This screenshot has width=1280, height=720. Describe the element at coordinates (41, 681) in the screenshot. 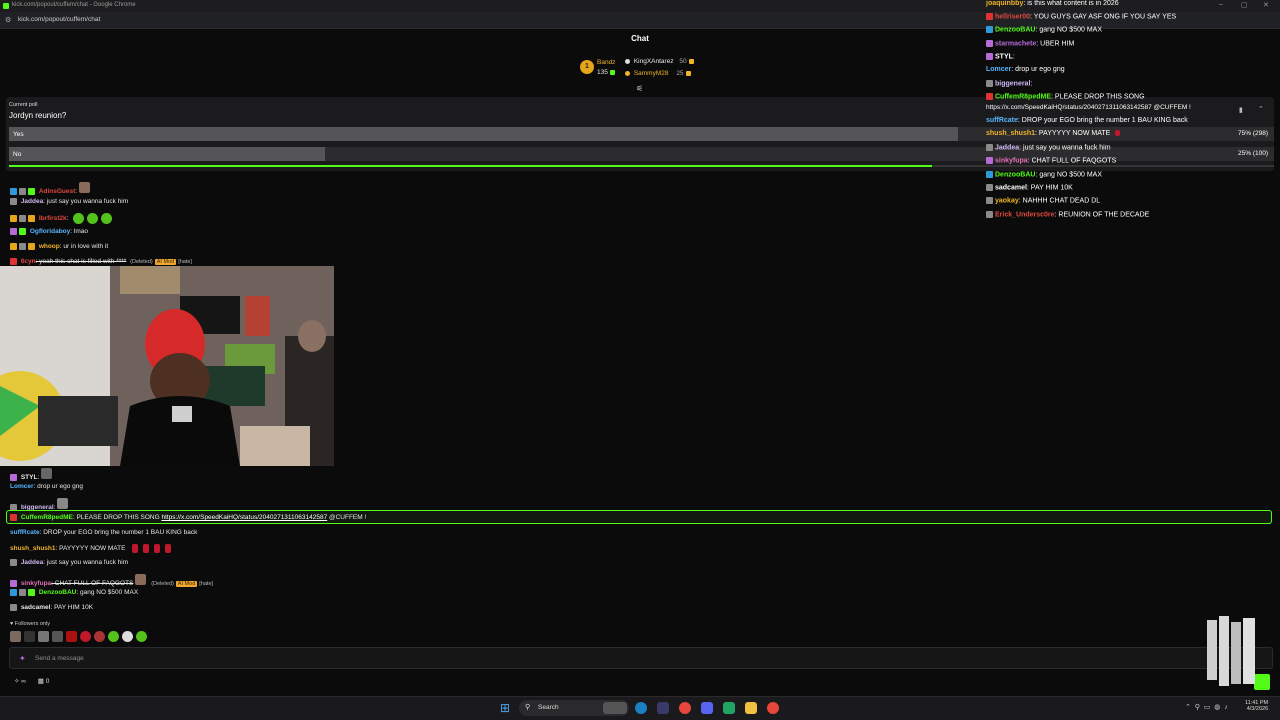

I see `gift-sub-icon: ▦` at that location.